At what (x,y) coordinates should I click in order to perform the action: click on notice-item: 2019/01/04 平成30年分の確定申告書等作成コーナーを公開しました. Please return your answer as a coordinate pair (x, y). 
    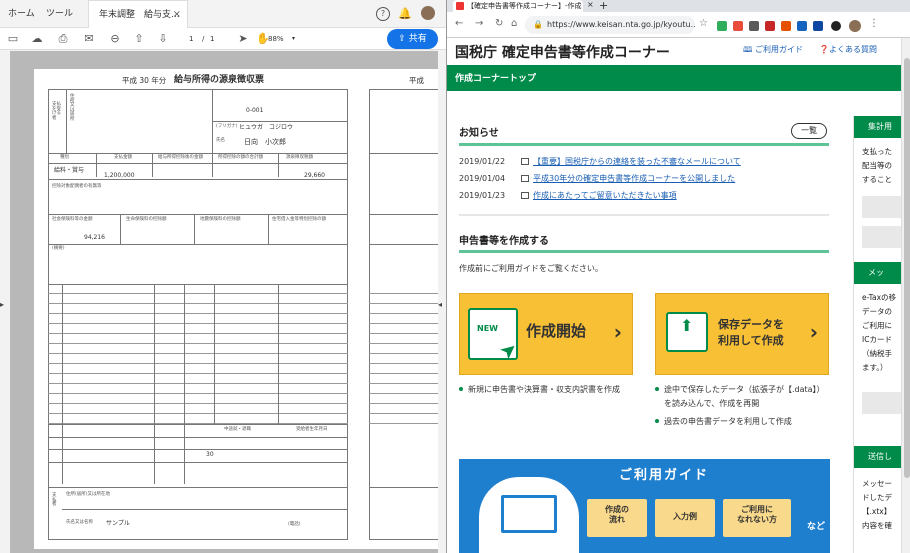
    Looking at the image, I should click on (597, 178).